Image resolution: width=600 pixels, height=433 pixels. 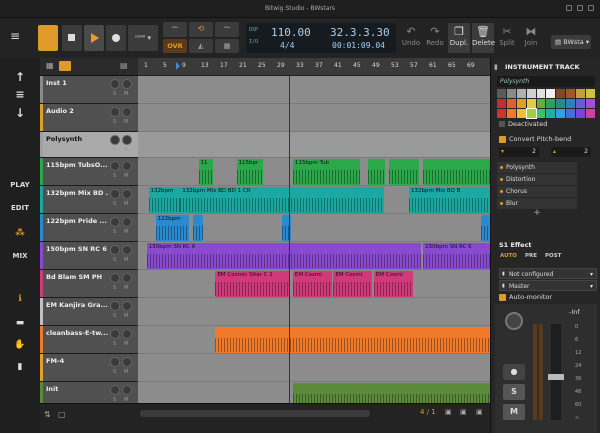 I want to click on close-icon, so click(x=591, y=8).